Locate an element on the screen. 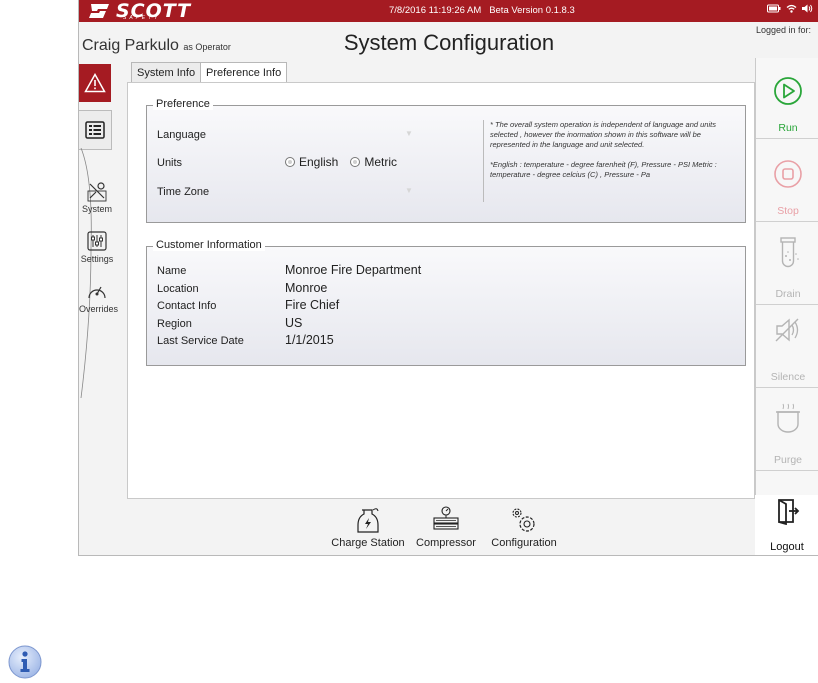 This screenshot has height=683, width=818. preference-legend: Preference is located at coordinates (183, 104).